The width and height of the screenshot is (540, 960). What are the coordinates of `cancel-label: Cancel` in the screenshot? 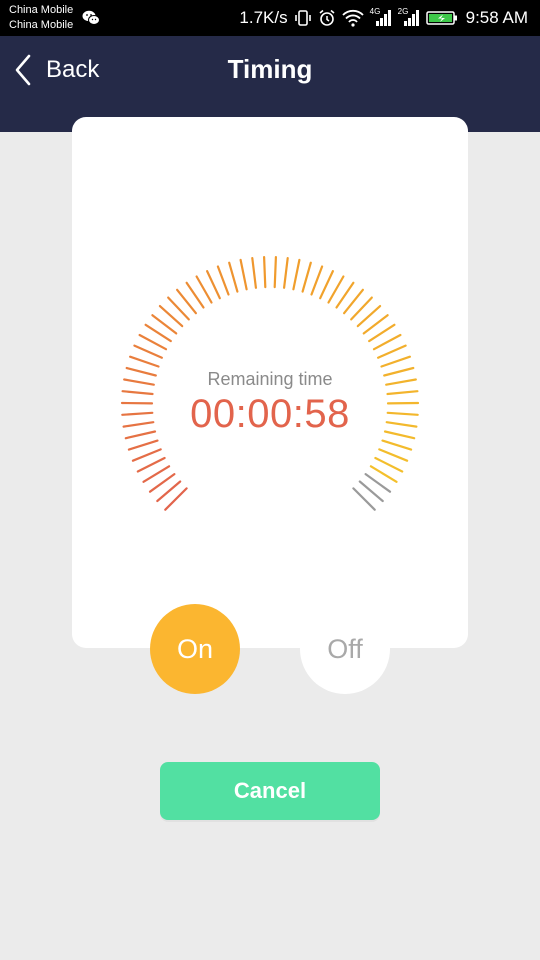 It's located at (270, 790).